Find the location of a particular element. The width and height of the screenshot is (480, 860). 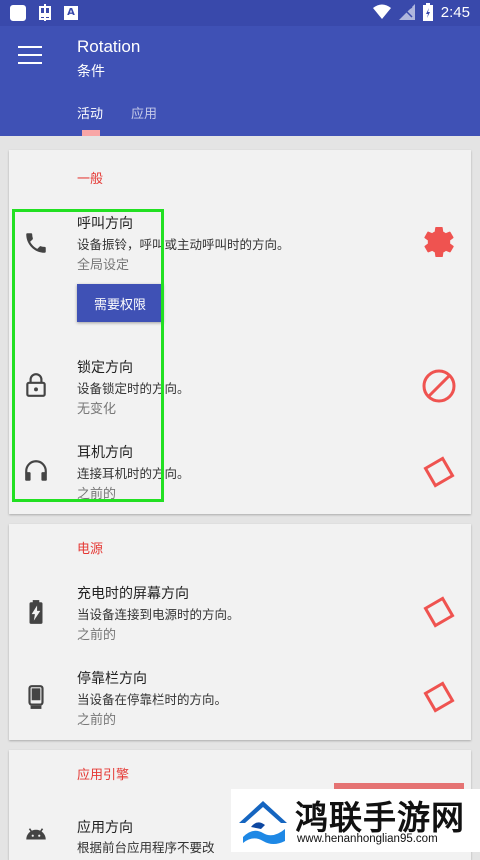

bug-icon is located at coordinates (45, 12).